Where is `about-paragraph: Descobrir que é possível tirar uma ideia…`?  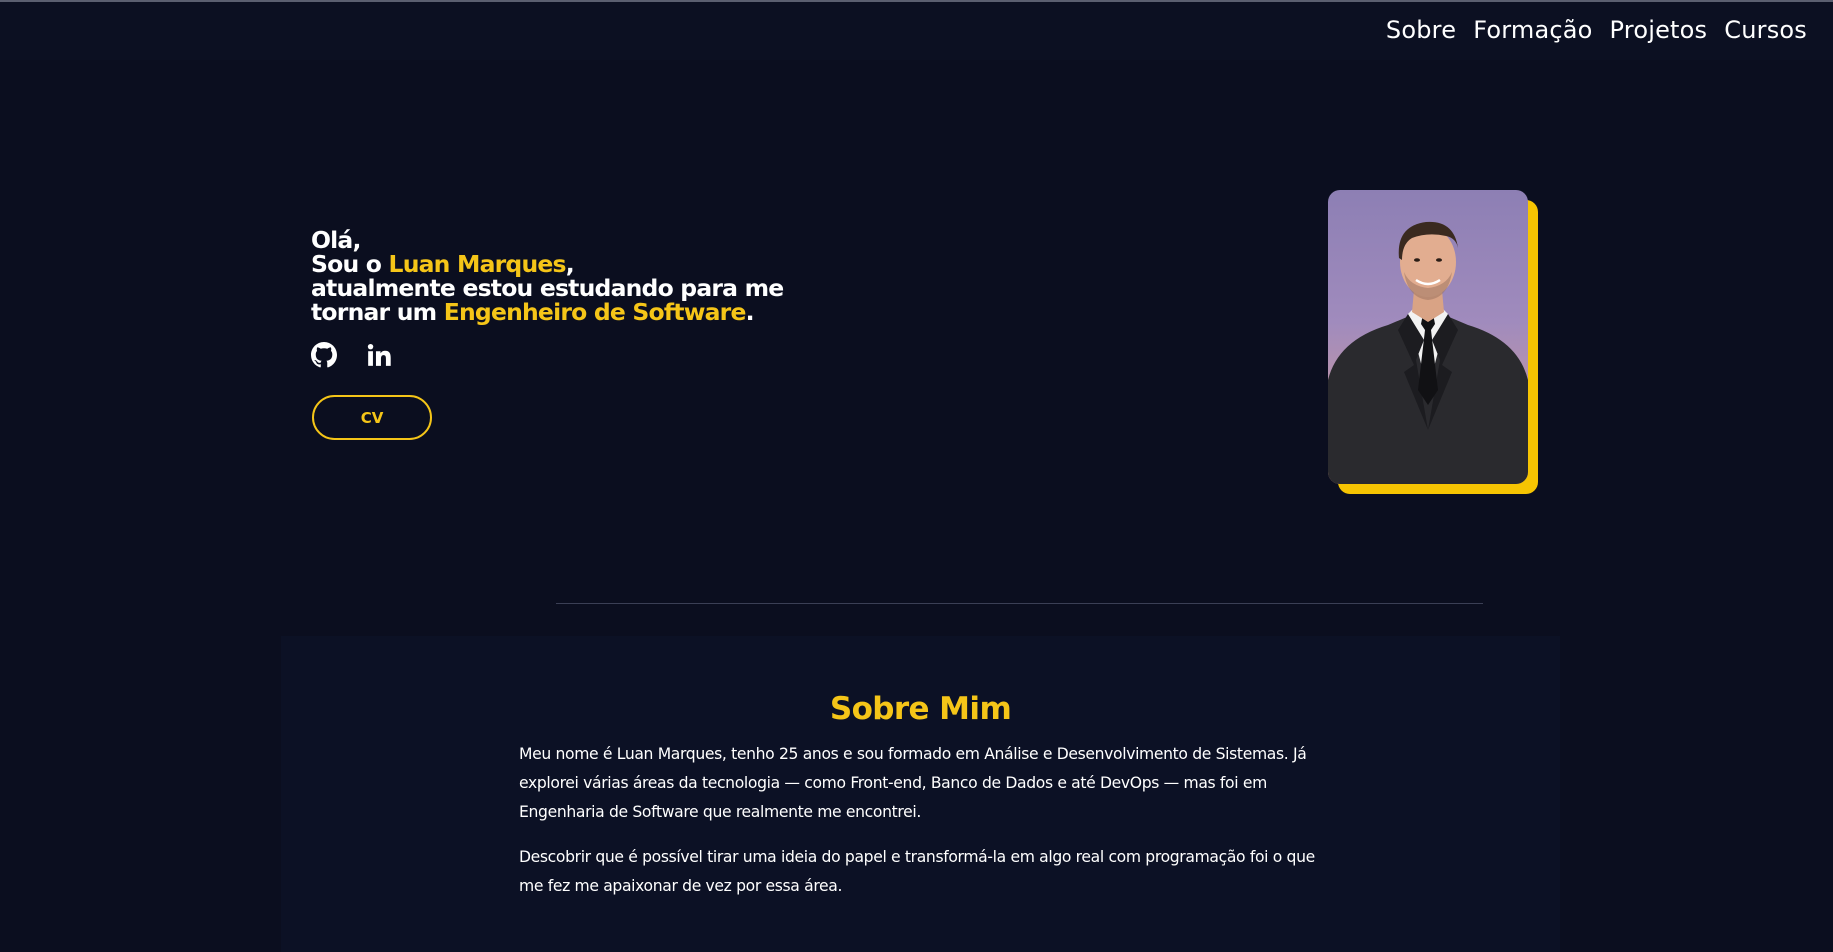 about-paragraph: Descobrir que é possível tirar uma ideia… is located at coordinates (917, 871).